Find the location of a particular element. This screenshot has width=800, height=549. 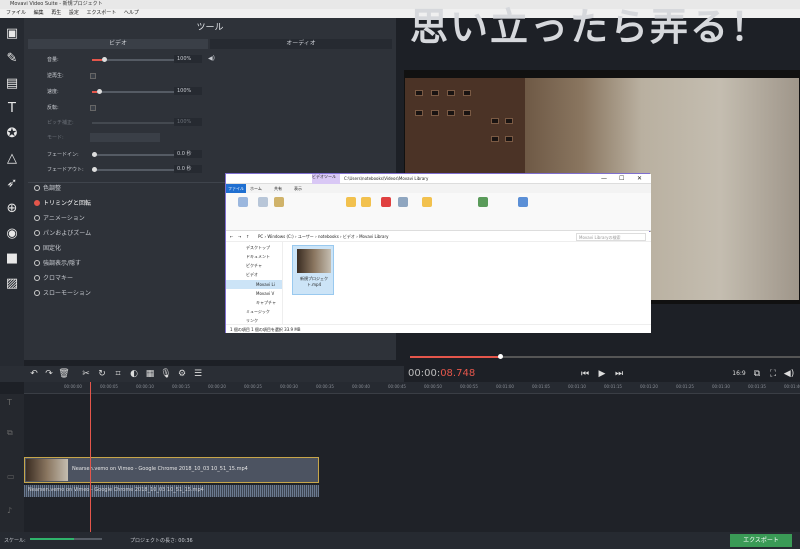

stickers-icon: ✪ is located at coordinates (12, 134).